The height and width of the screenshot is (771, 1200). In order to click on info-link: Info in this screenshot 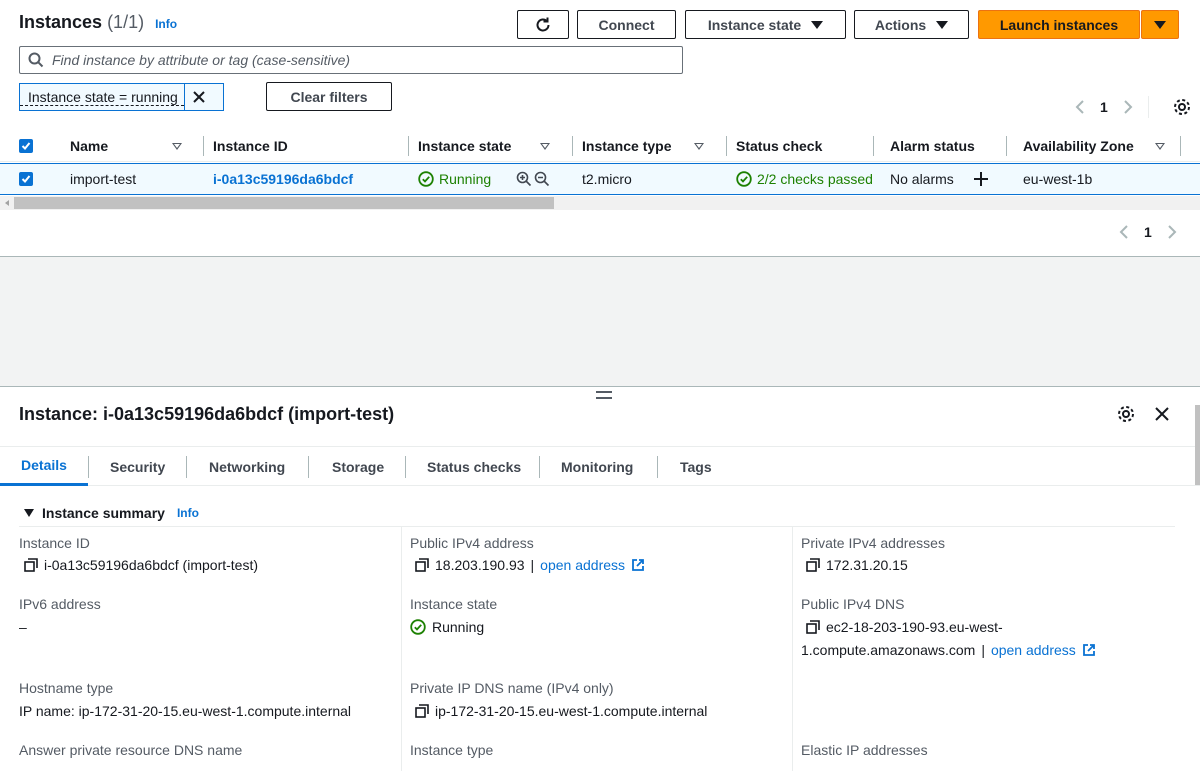, I will do `click(166, 24)`.